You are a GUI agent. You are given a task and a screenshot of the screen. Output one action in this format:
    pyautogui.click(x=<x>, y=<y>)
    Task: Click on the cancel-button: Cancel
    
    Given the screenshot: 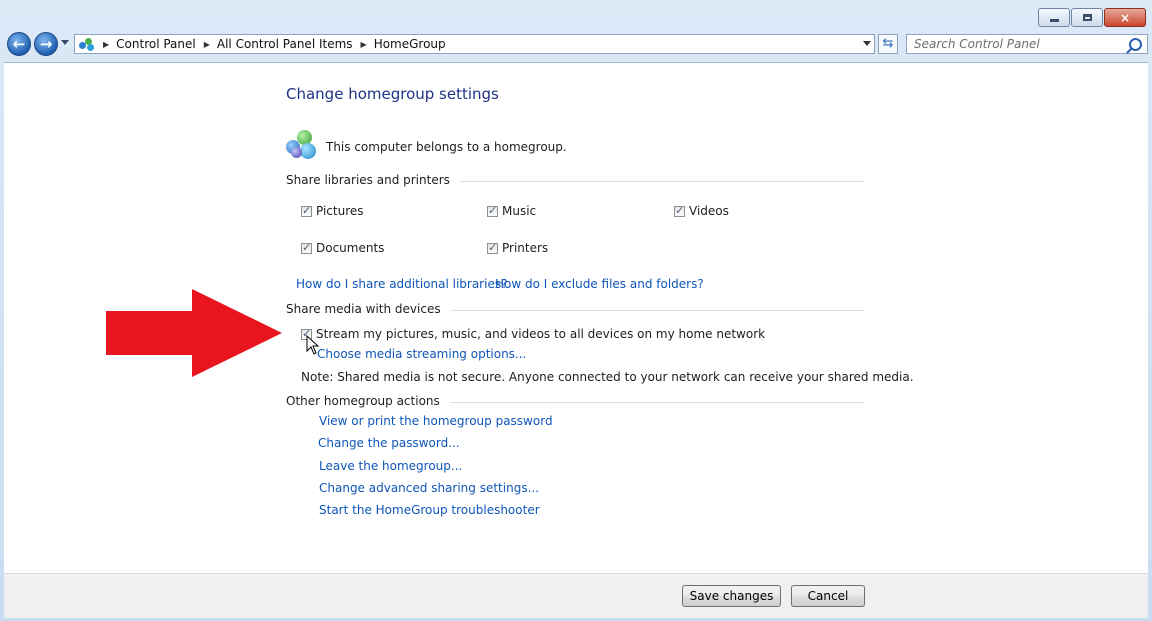 What is the action you would take?
    pyautogui.click(x=828, y=596)
    